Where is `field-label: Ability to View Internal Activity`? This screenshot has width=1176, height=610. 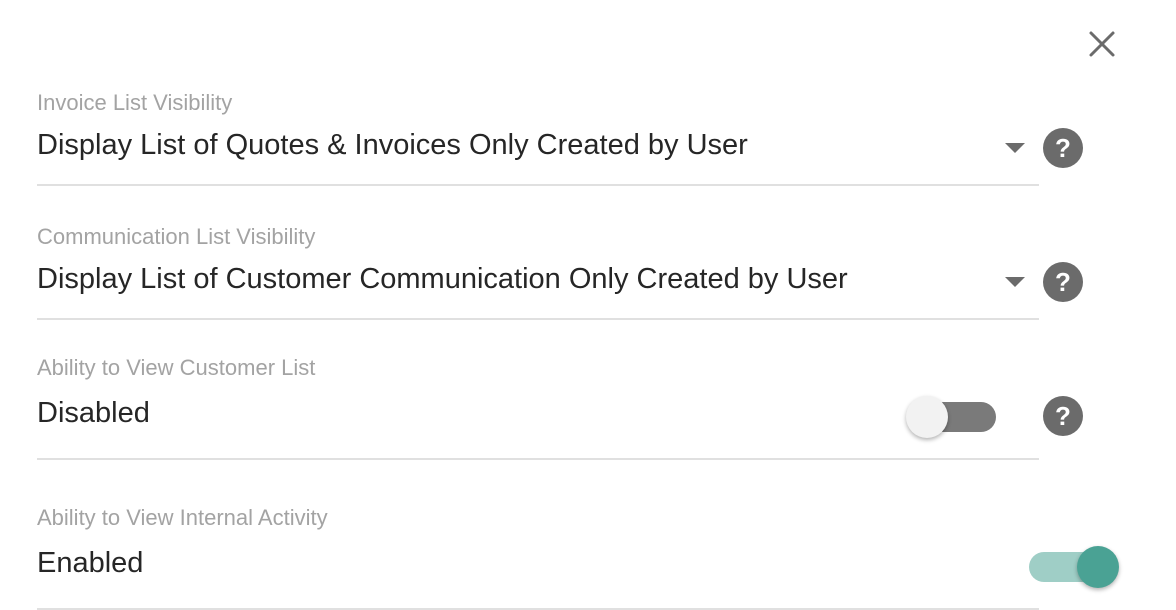
field-label: Ability to View Internal Activity is located at coordinates (182, 517).